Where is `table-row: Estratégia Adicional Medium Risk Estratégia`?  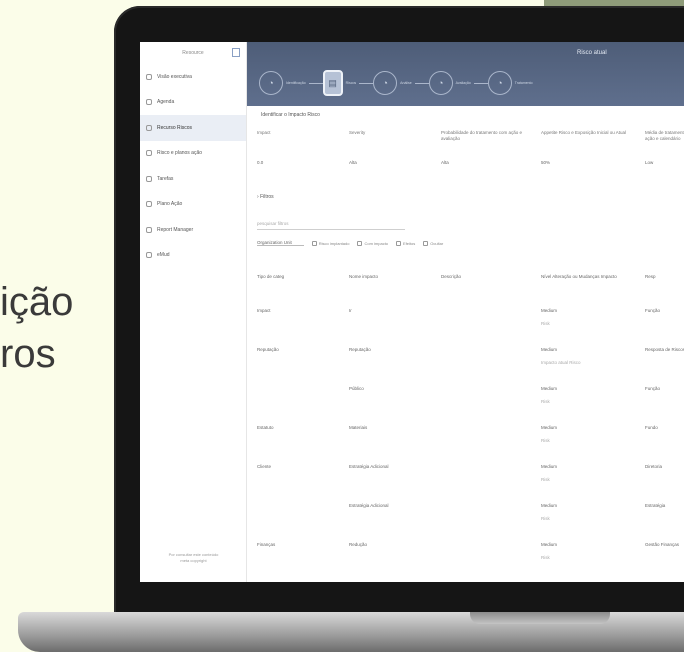
table-row: Estratégia Adicional Medium Risk Estratégia is located at coordinates (465, 512).